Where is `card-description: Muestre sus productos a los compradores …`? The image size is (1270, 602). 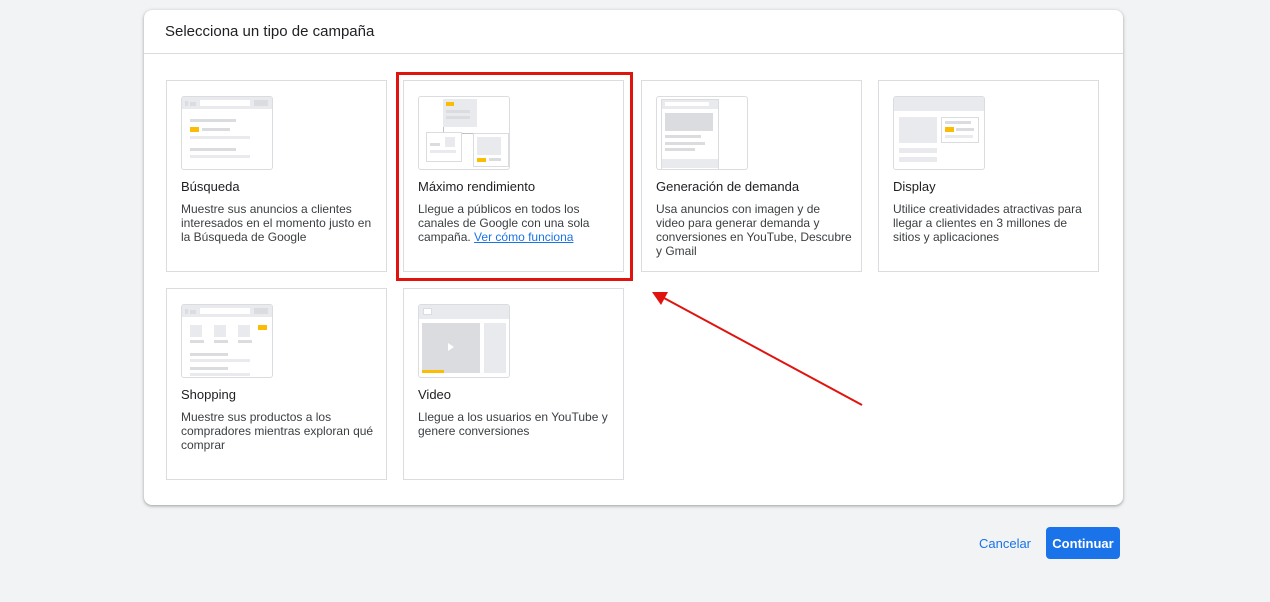 card-description: Muestre sus productos a los compradores … is located at coordinates (277, 431).